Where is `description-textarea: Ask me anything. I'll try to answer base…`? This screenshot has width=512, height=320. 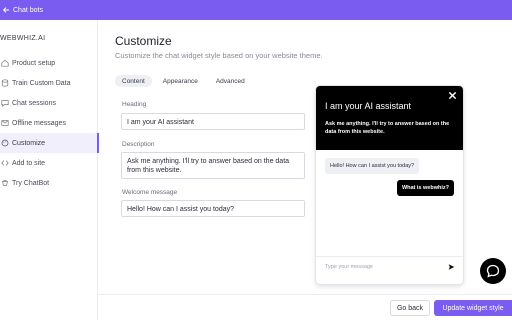 description-textarea: Ask me anything. I'll try to answer base… is located at coordinates (213, 165).